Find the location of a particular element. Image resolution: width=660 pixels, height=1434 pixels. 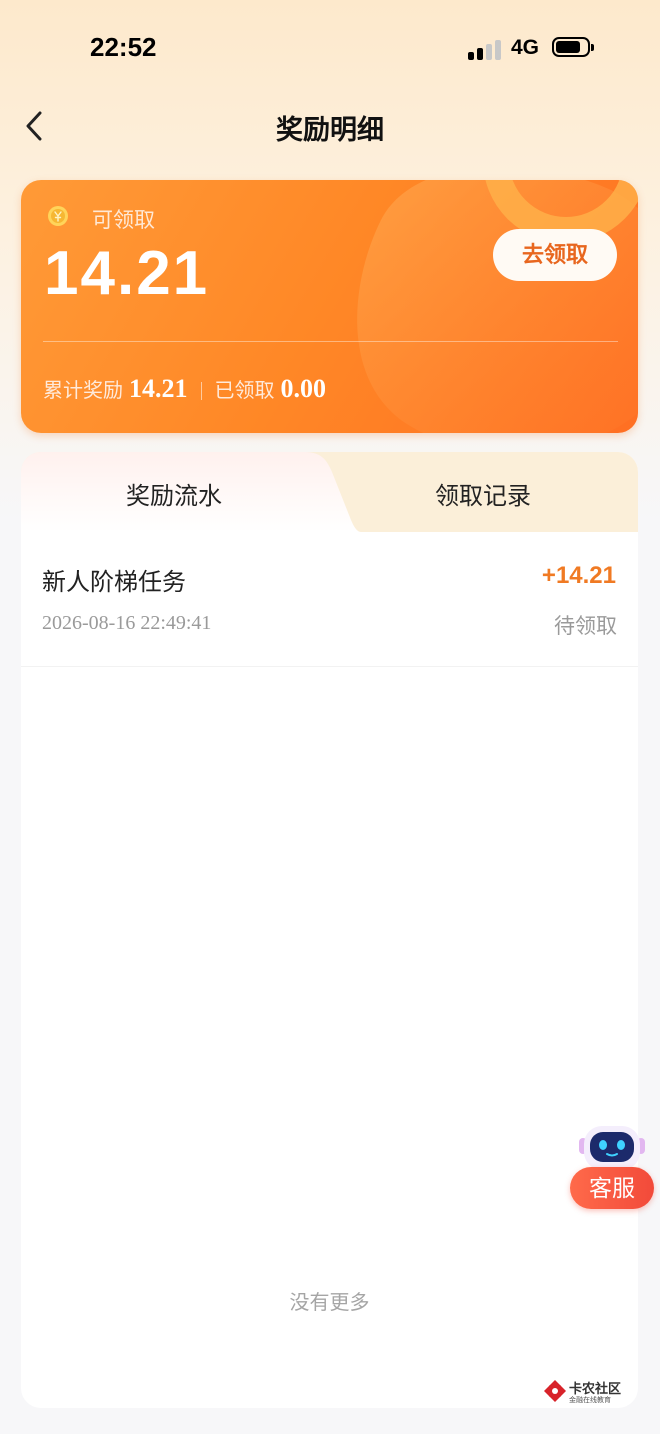

total-reward-value: 14.21 is located at coordinates (158, 388).